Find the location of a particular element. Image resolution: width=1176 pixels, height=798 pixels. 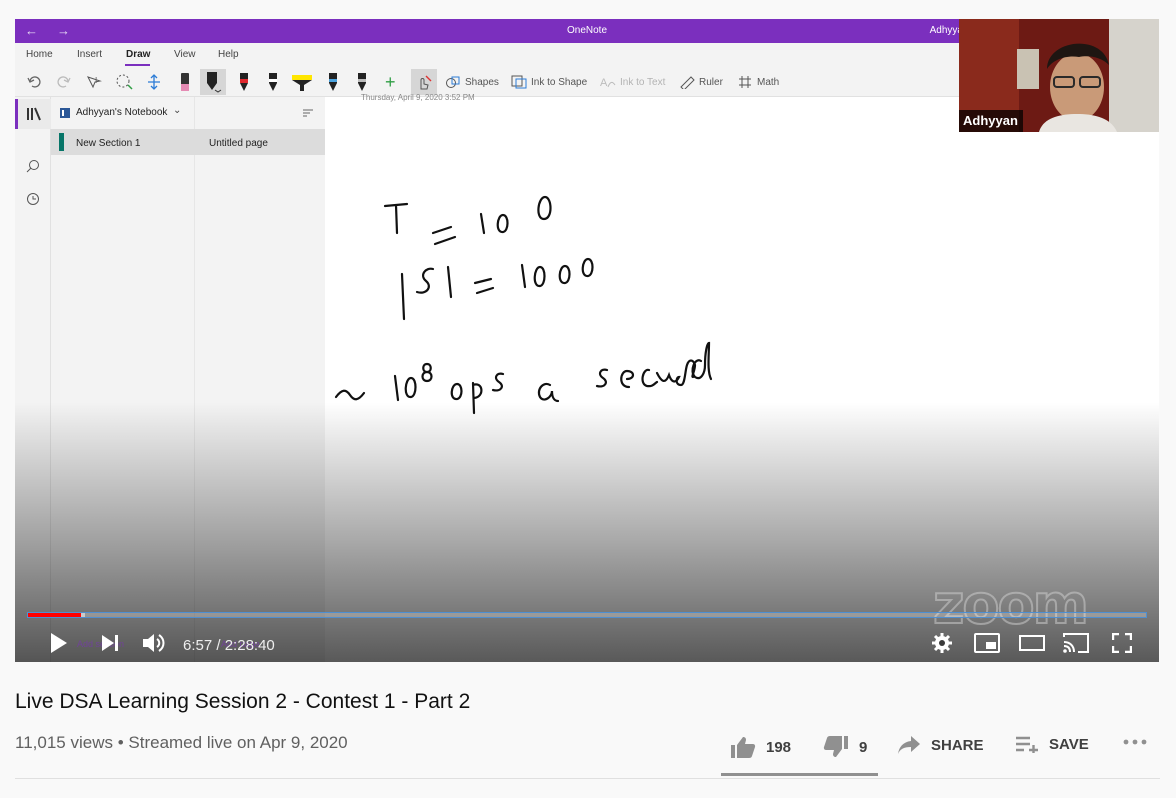

miniplayer-icon is located at coordinates (987, 643).